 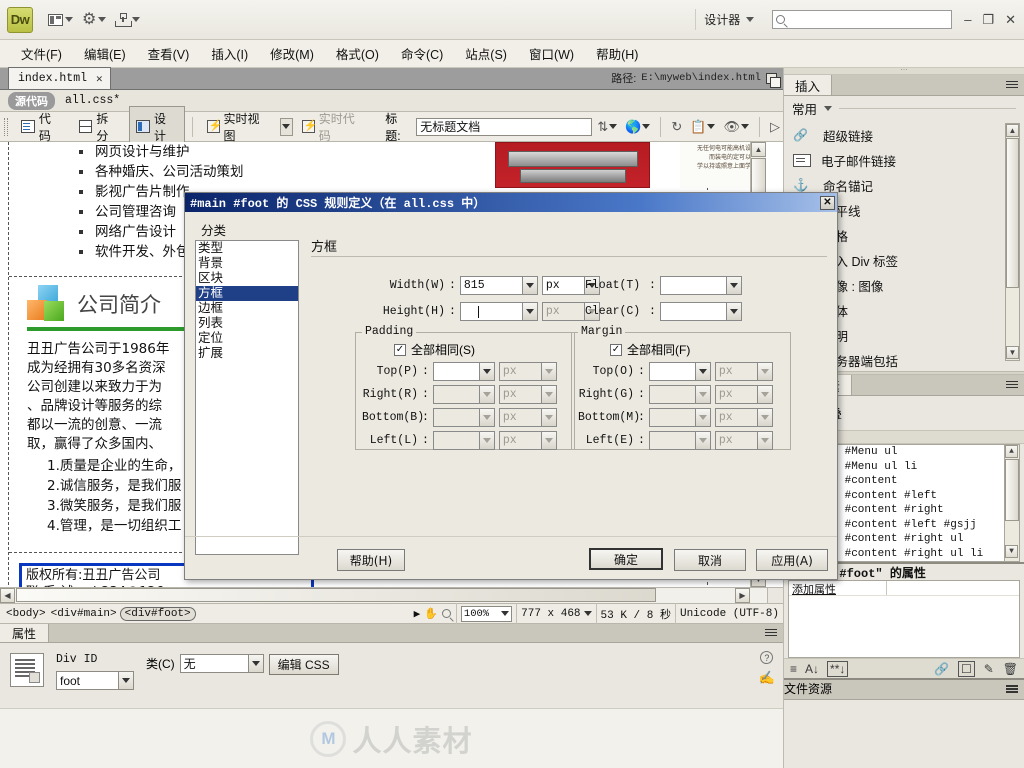 I want to click on extend-dreamweaver-button, so click(x=94, y=20).